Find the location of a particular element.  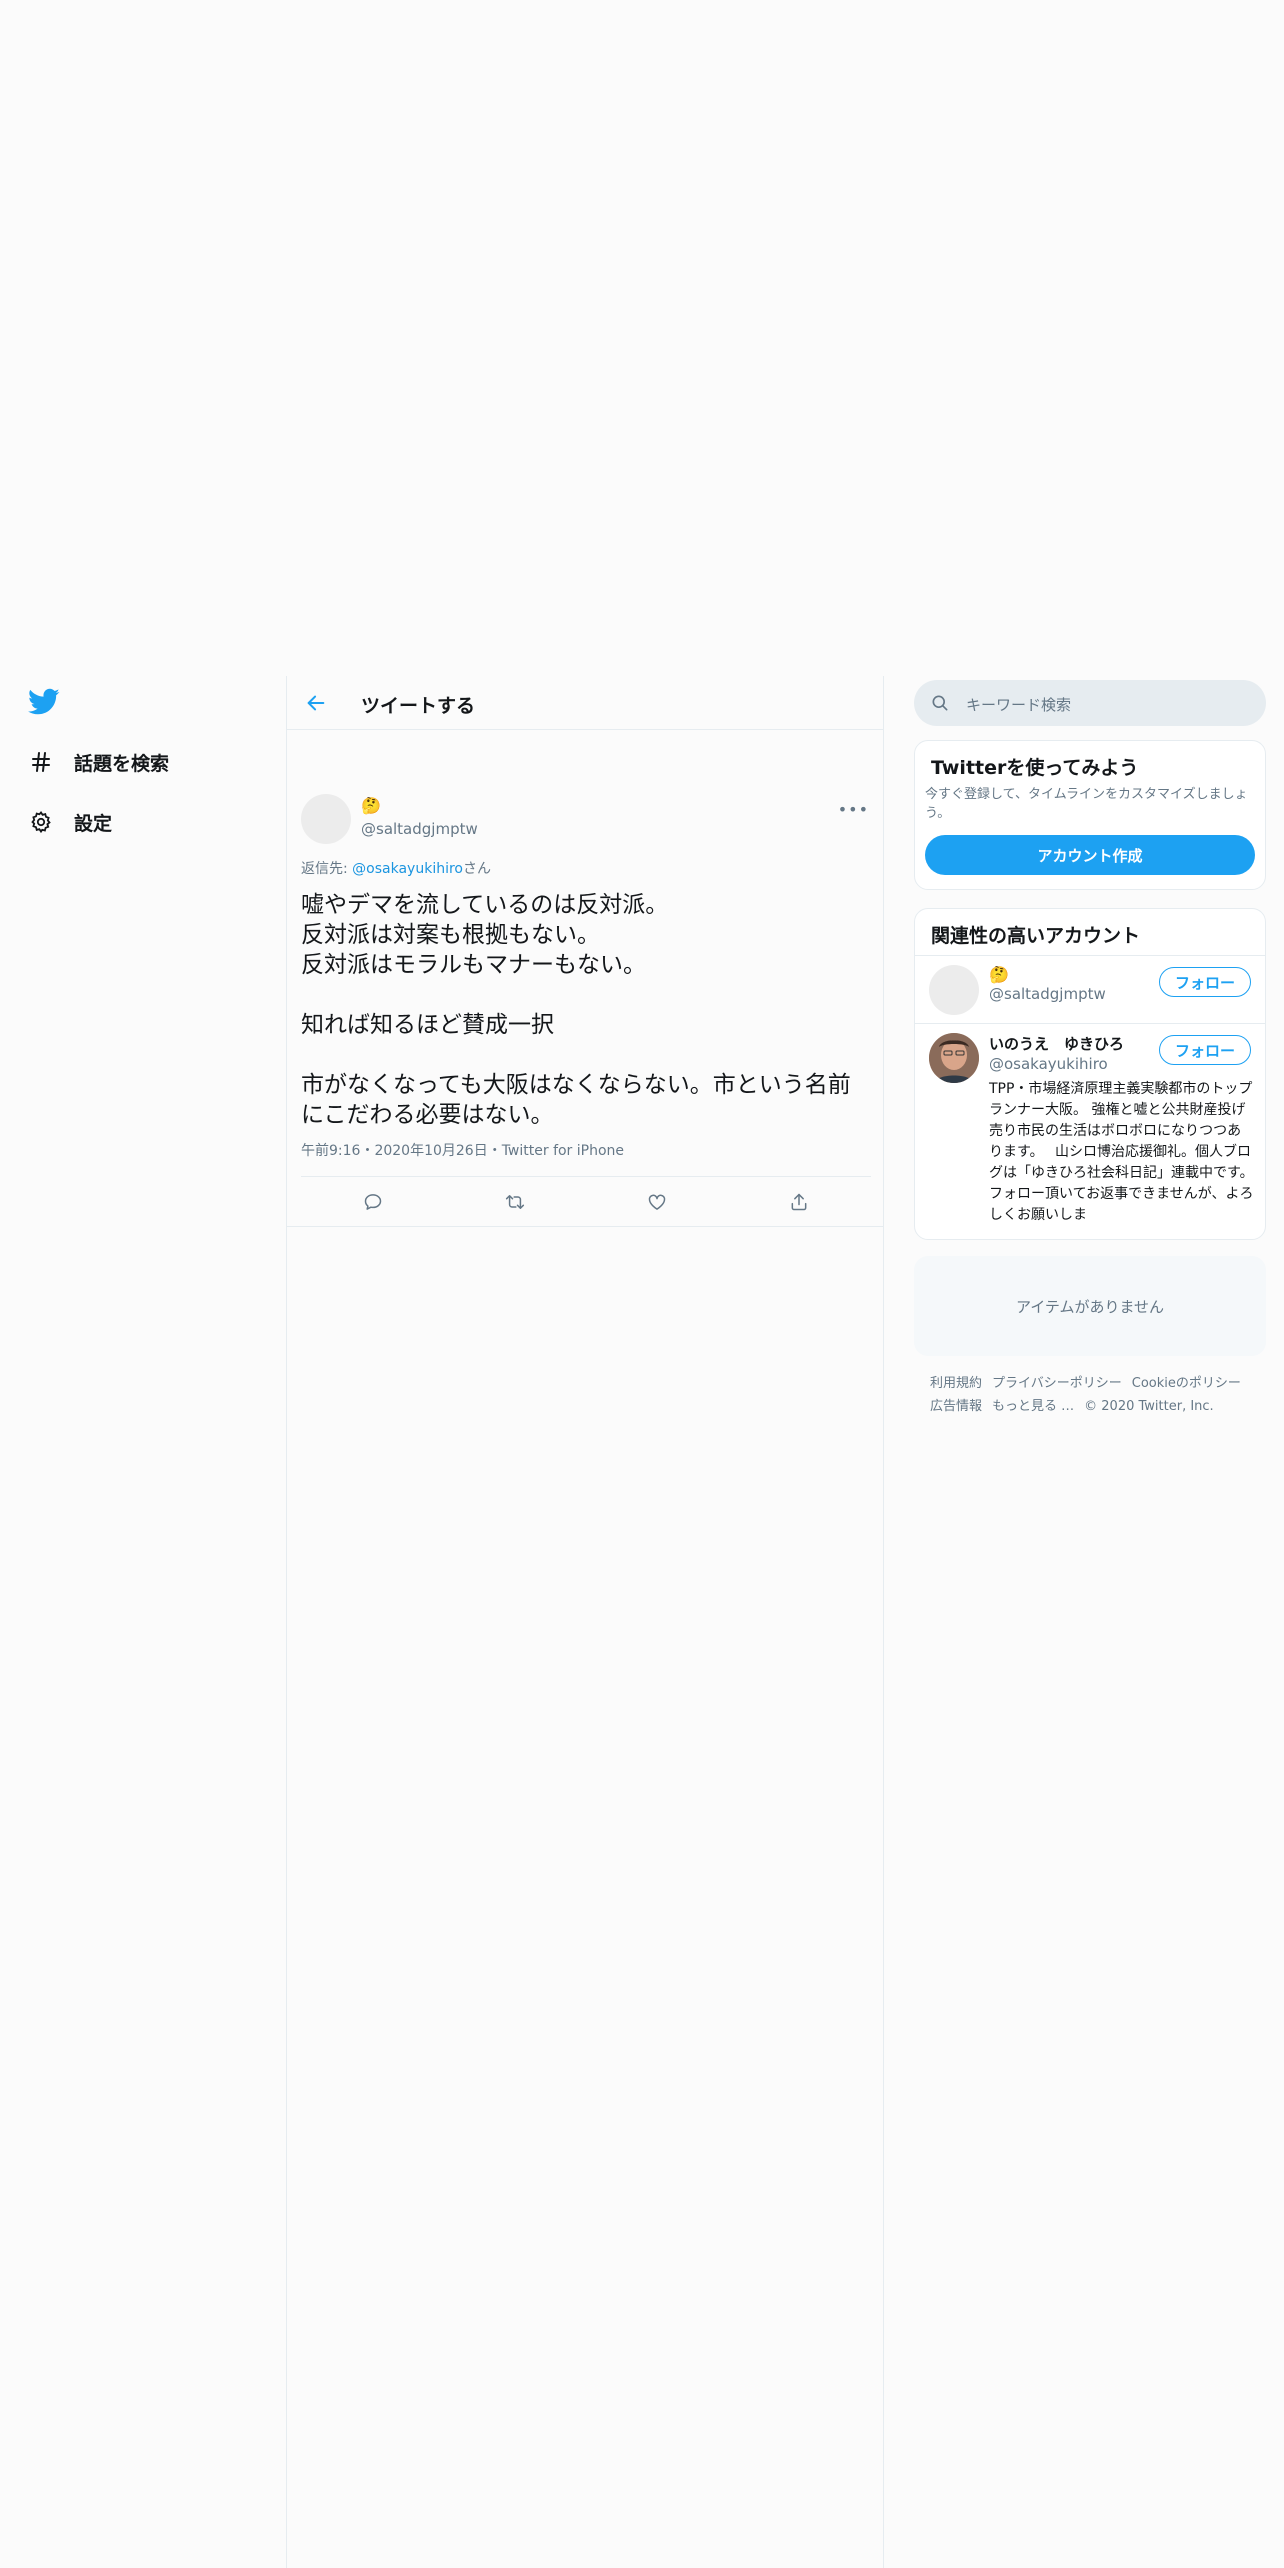

tweet-meta: 午前9:16・2020年10月26日・Twitter for iPhone is located at coordinates (462, 1150).